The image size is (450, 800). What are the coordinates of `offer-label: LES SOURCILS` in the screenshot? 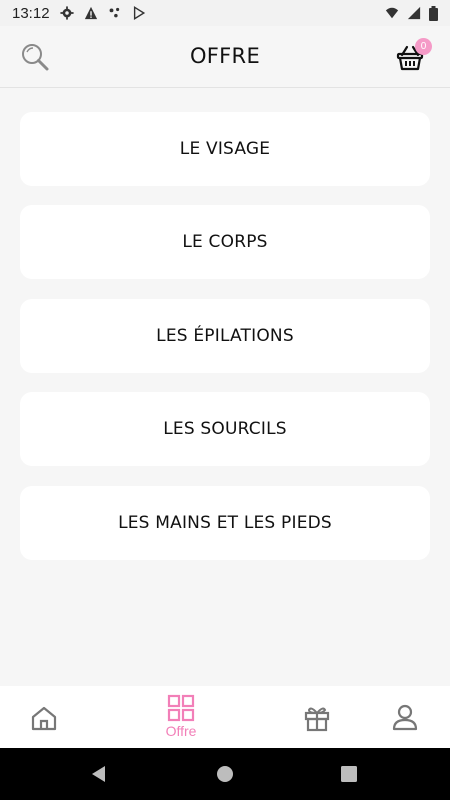 It's located at (225, 429).